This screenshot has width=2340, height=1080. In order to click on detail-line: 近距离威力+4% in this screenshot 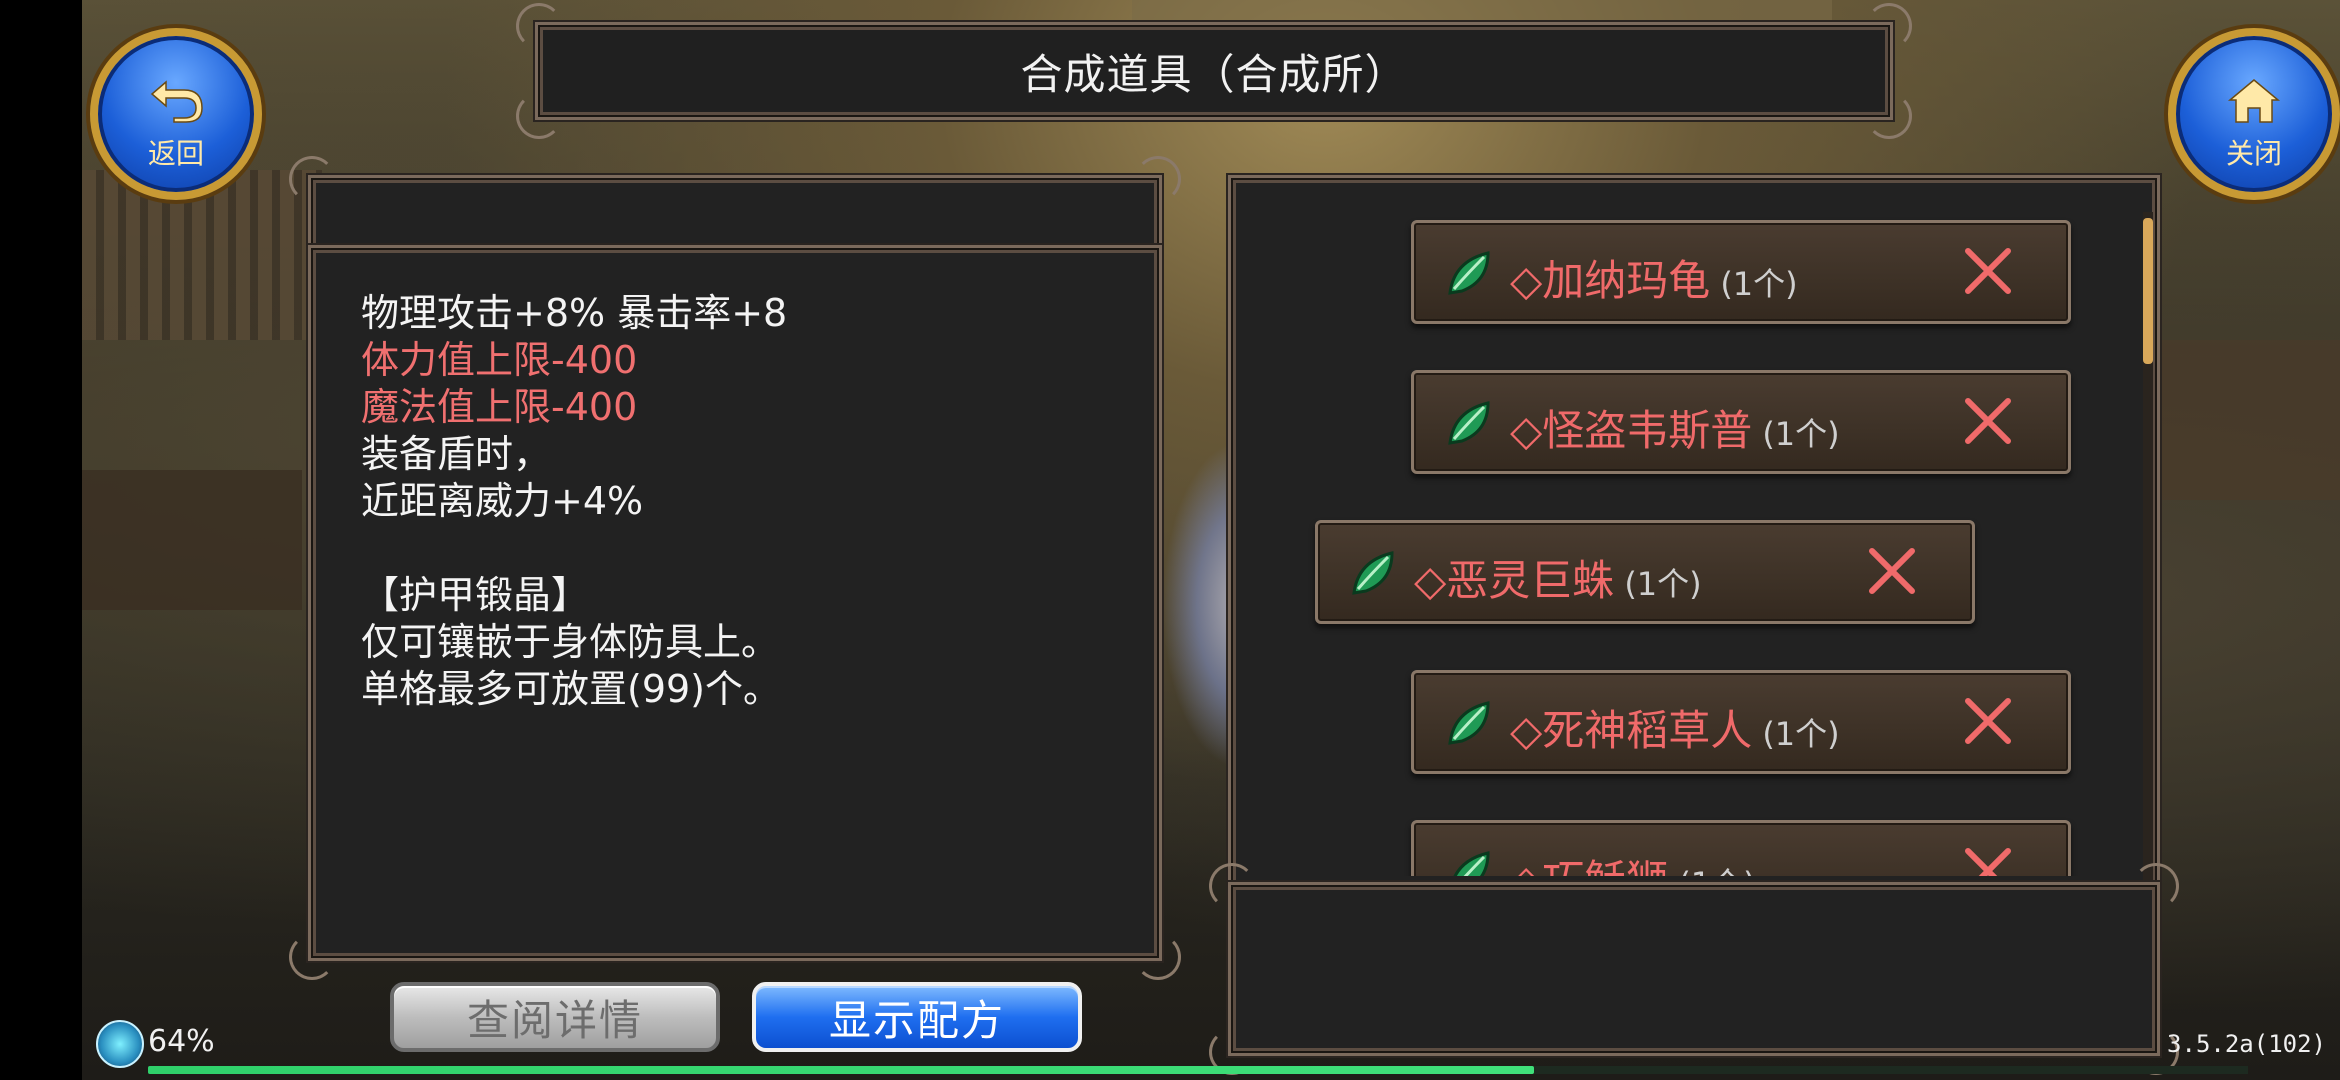, I will do `click(502, 501)`.